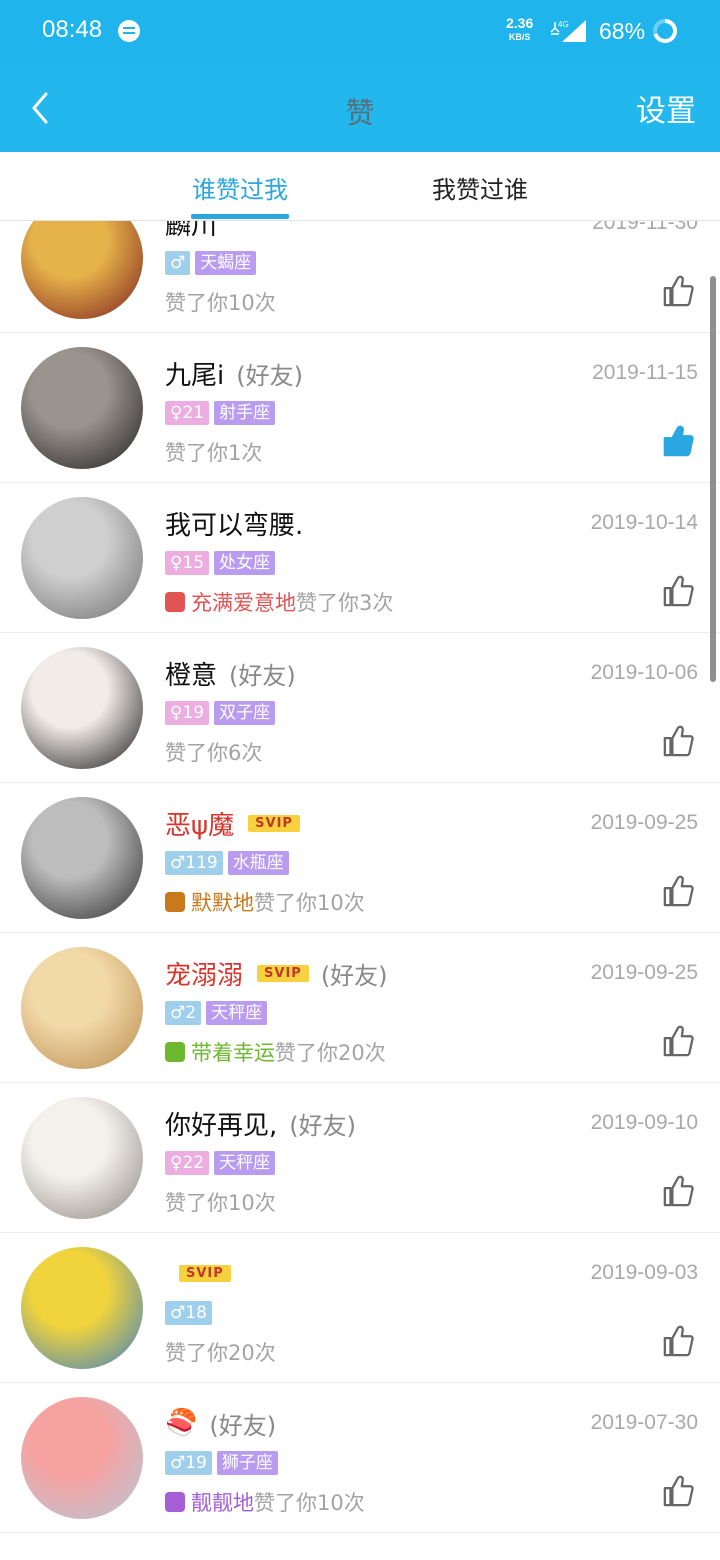  What do you see at coordinates (196, 1313) in the screenshot?
I see `age: 18` at bounding box center [196, 1313].